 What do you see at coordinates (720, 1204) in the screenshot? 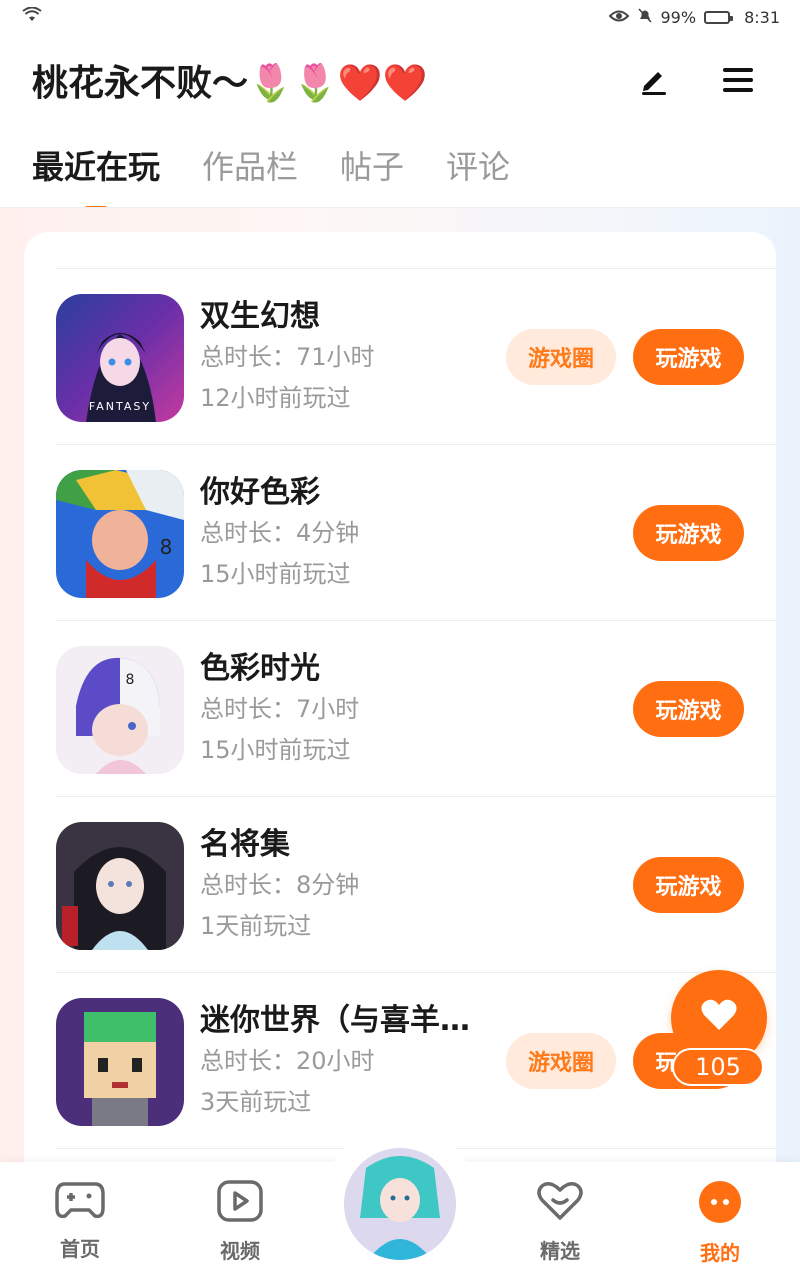
I see `profile-icon` at bounding box center [720, 1204].